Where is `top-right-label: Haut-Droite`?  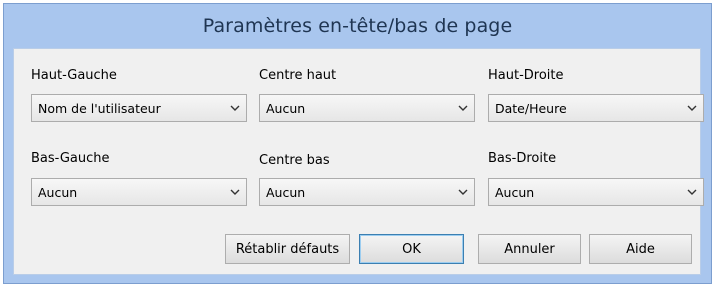
top-right-label: Haut-Droite is located at coordinates (526, 75).